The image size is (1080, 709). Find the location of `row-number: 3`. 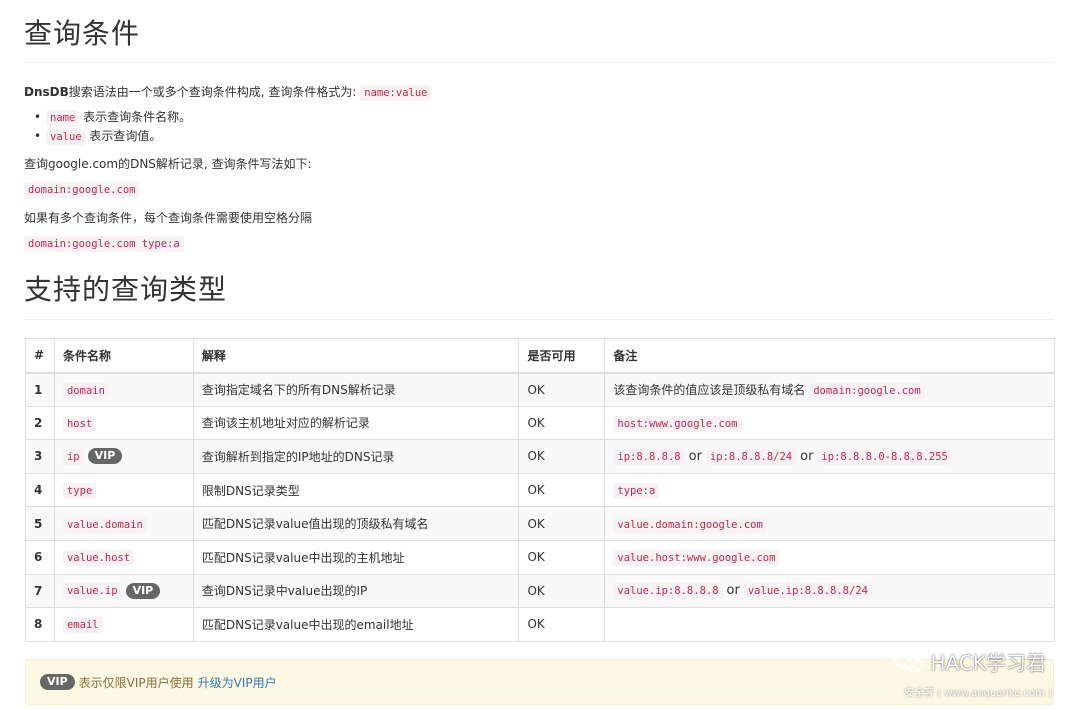

row-number: 3 is located at coordinates (40, 456).